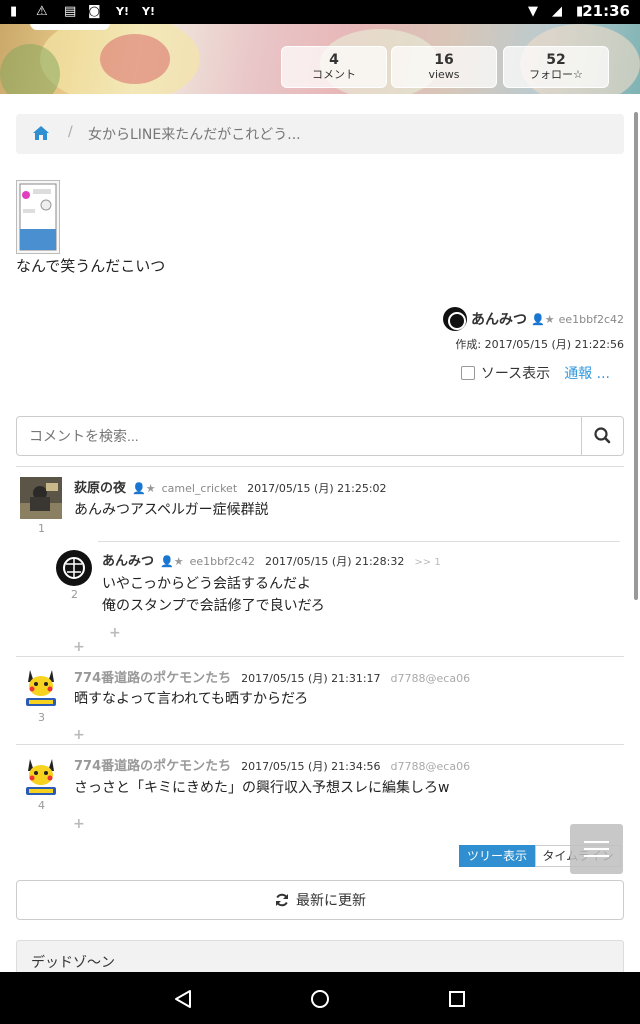  I want to click on header-banner: 4 コメント 16 views 52 フォロー☆, so click(320, 59).